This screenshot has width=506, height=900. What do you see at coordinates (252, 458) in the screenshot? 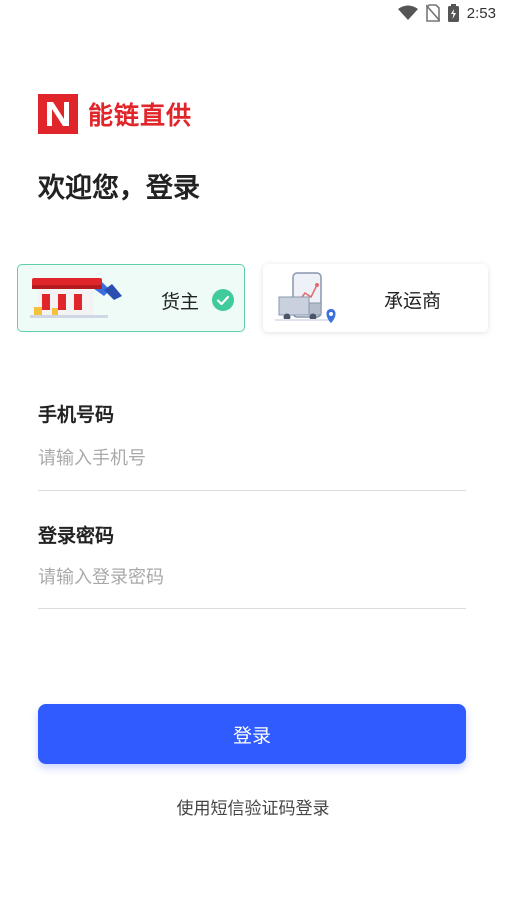
I see `phone-input` at bounding box center [252, 458].